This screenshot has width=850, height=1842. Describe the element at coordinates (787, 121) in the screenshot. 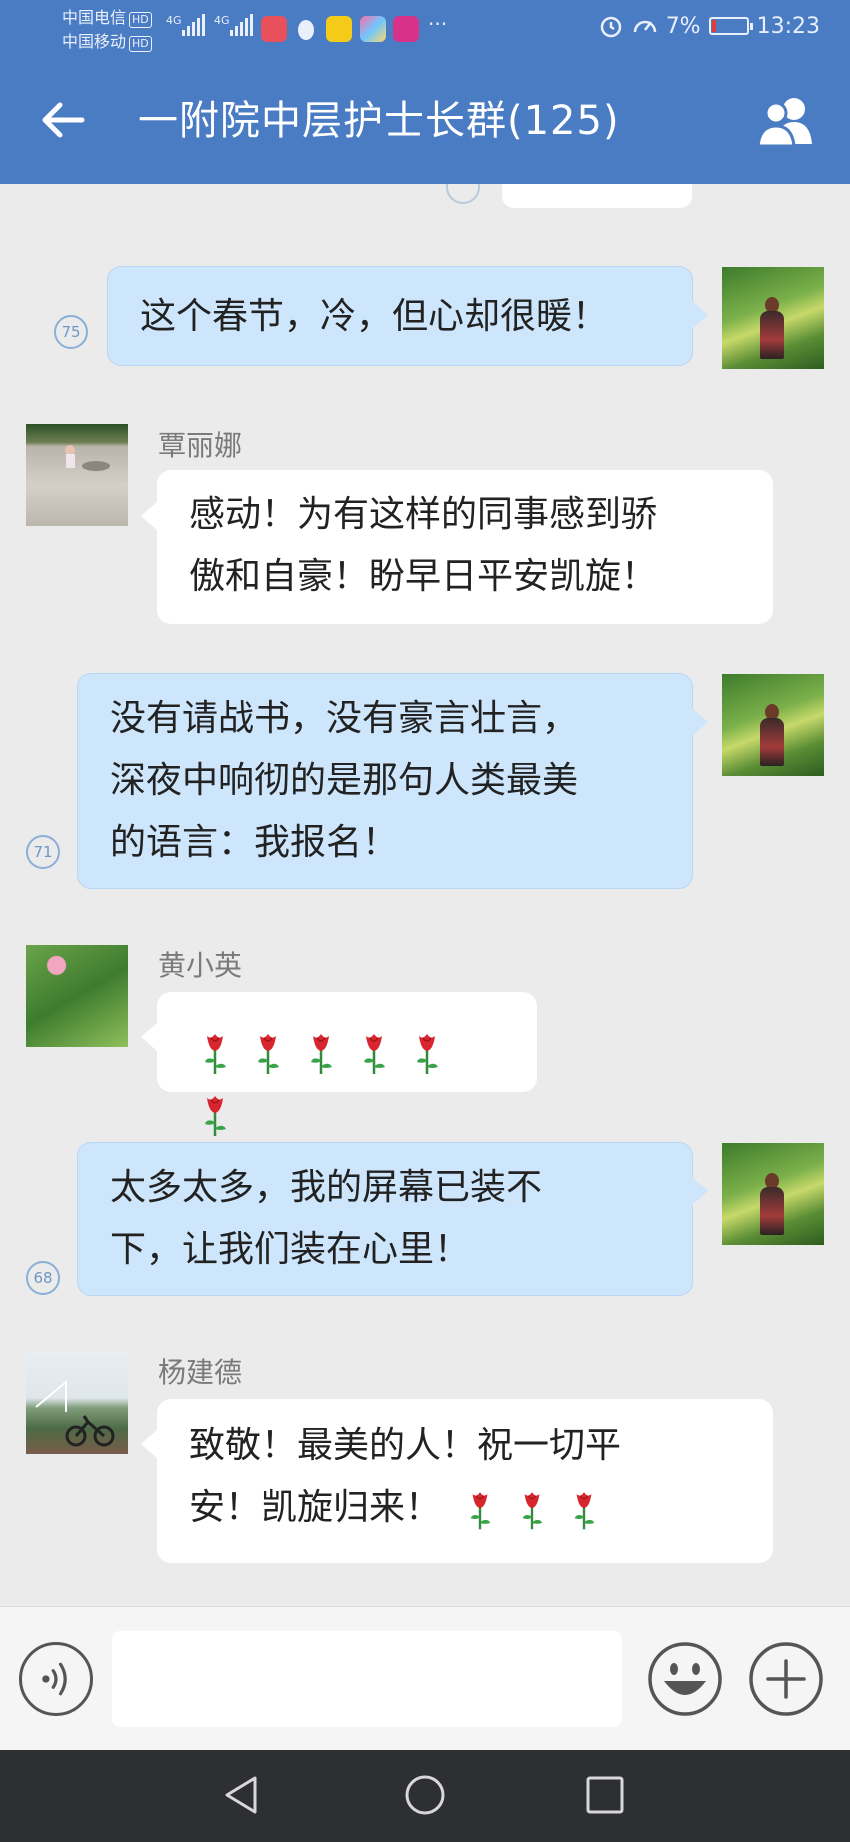

I see `group-members-icon` at that location.